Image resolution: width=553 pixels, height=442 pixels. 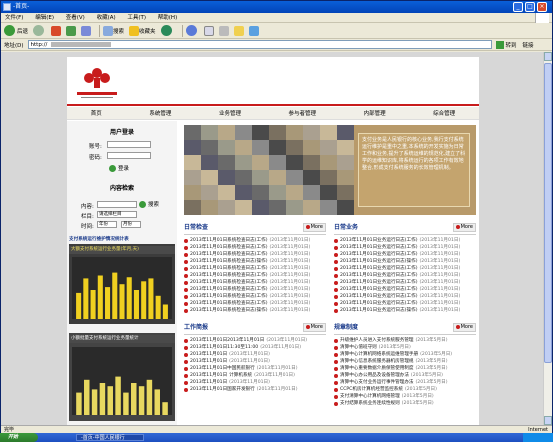 I want to click on nav-home: 首页, so click(x=96, y=113).